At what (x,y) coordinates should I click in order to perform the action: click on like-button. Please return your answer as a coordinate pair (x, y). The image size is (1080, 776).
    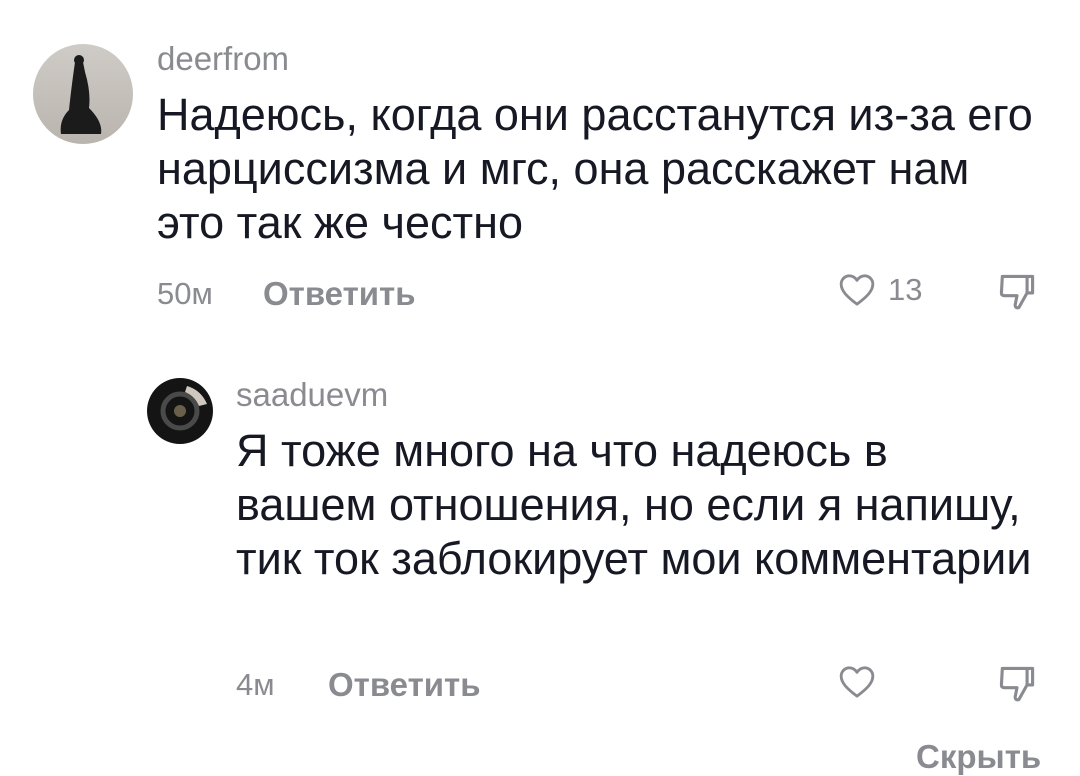
    Looking at the image, I should click on (857, 682).